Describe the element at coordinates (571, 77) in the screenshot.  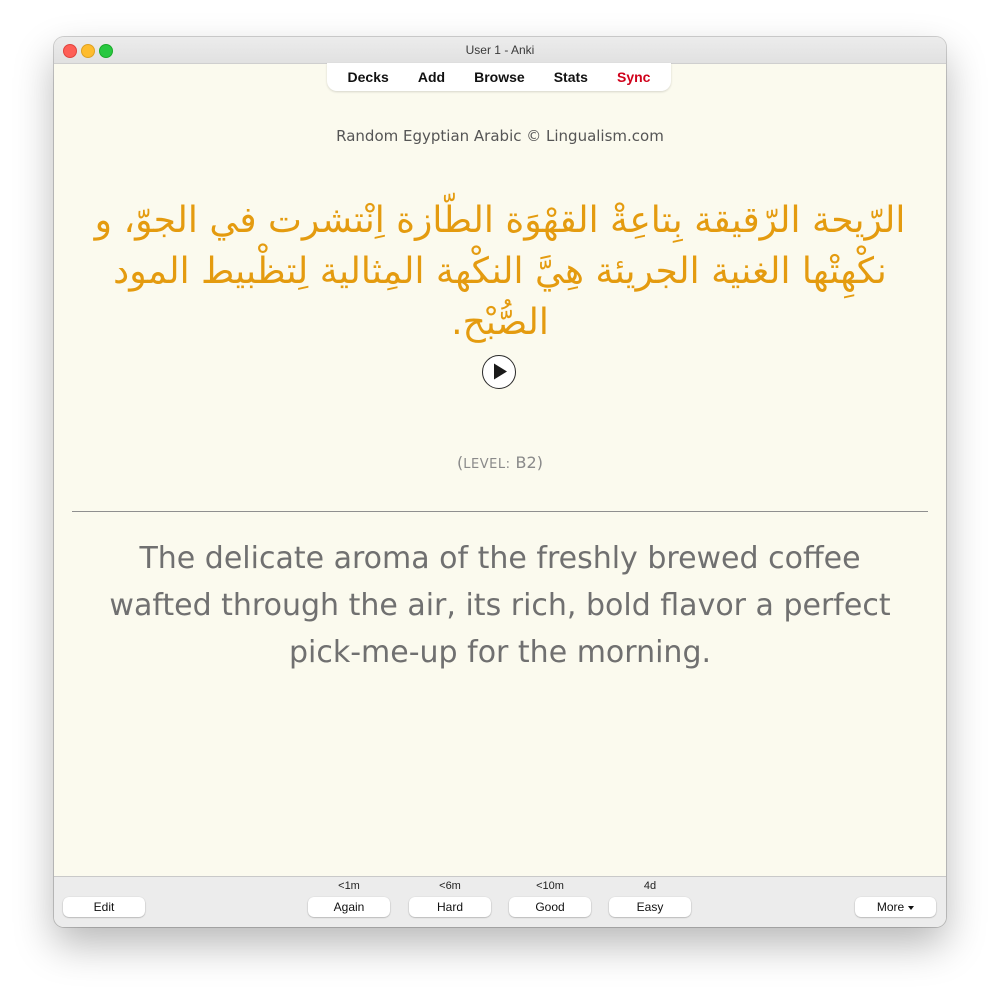
I see `toolbar-stats-link: Stats` at that location.